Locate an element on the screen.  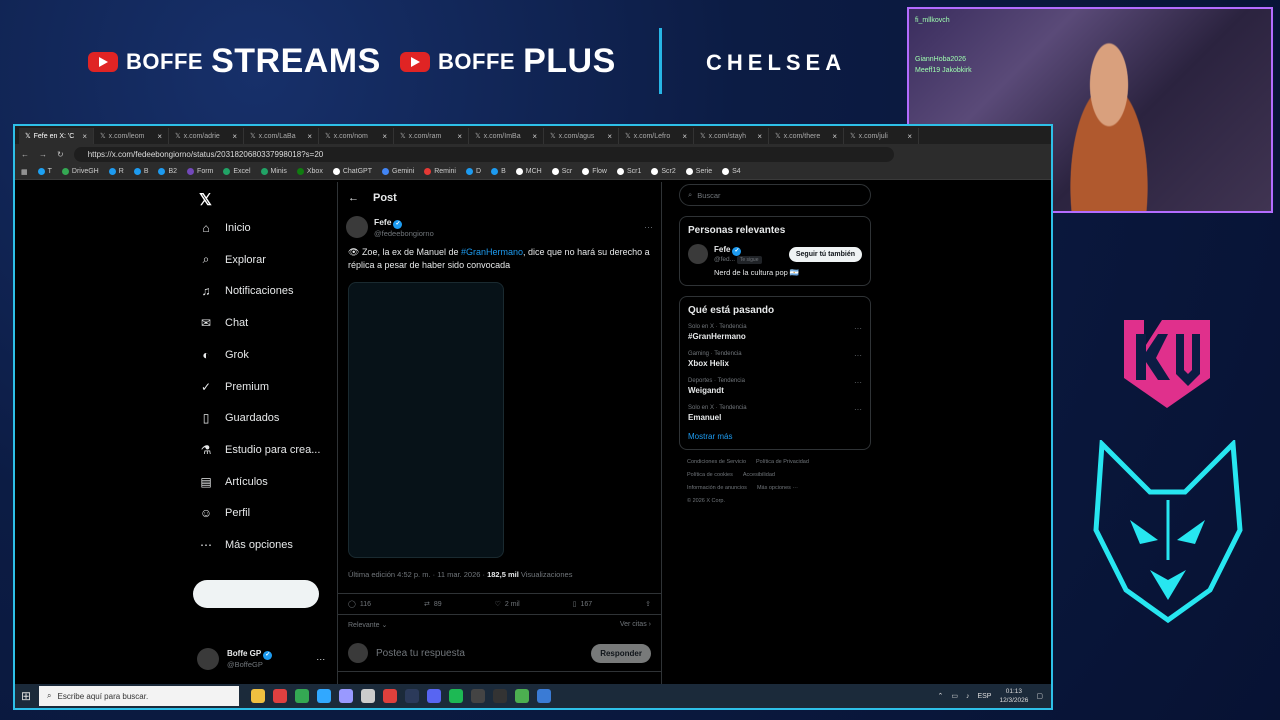
bookmark-item: Flow is located at coordinates (594, 171).